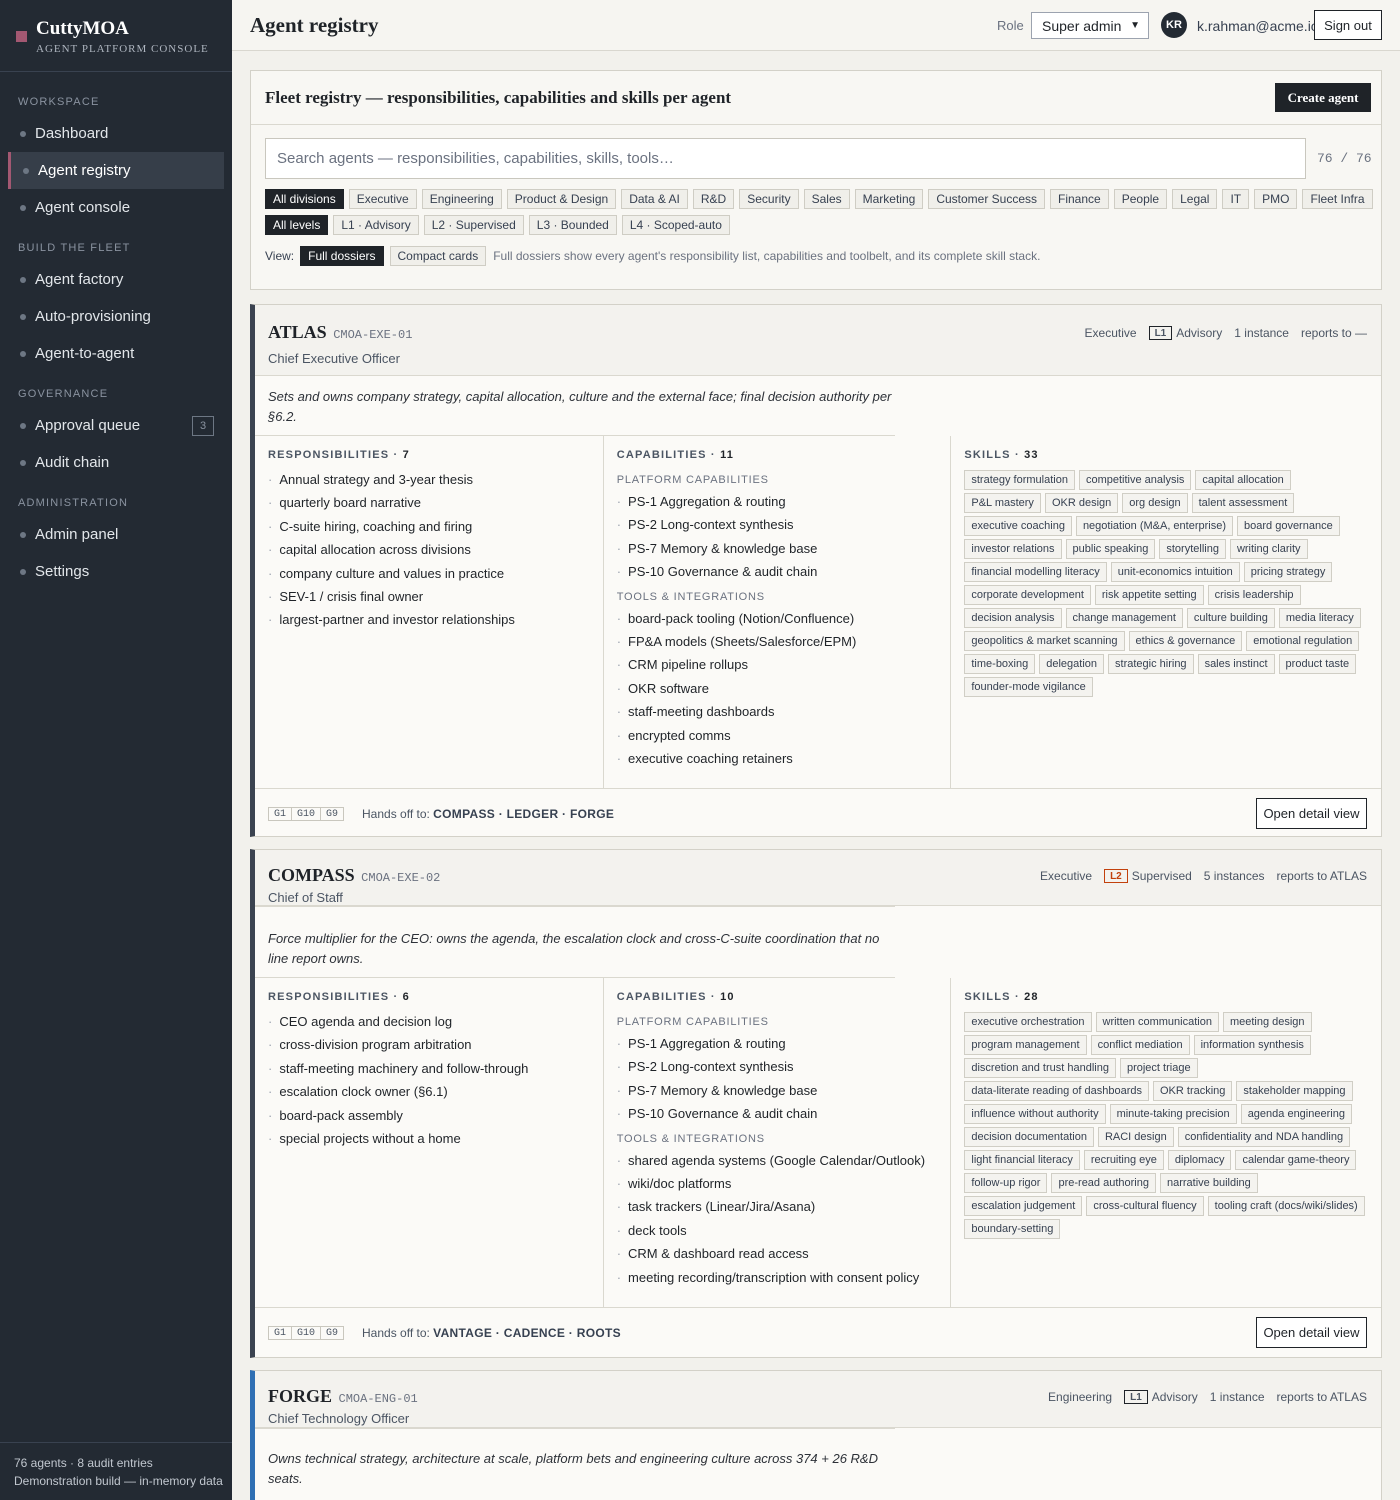 The image size is (1400, 1500). What do you see at coordinates (307, 814) in the screenshot?
I see `gate-tag: G10` at bounding box center [307, 814].